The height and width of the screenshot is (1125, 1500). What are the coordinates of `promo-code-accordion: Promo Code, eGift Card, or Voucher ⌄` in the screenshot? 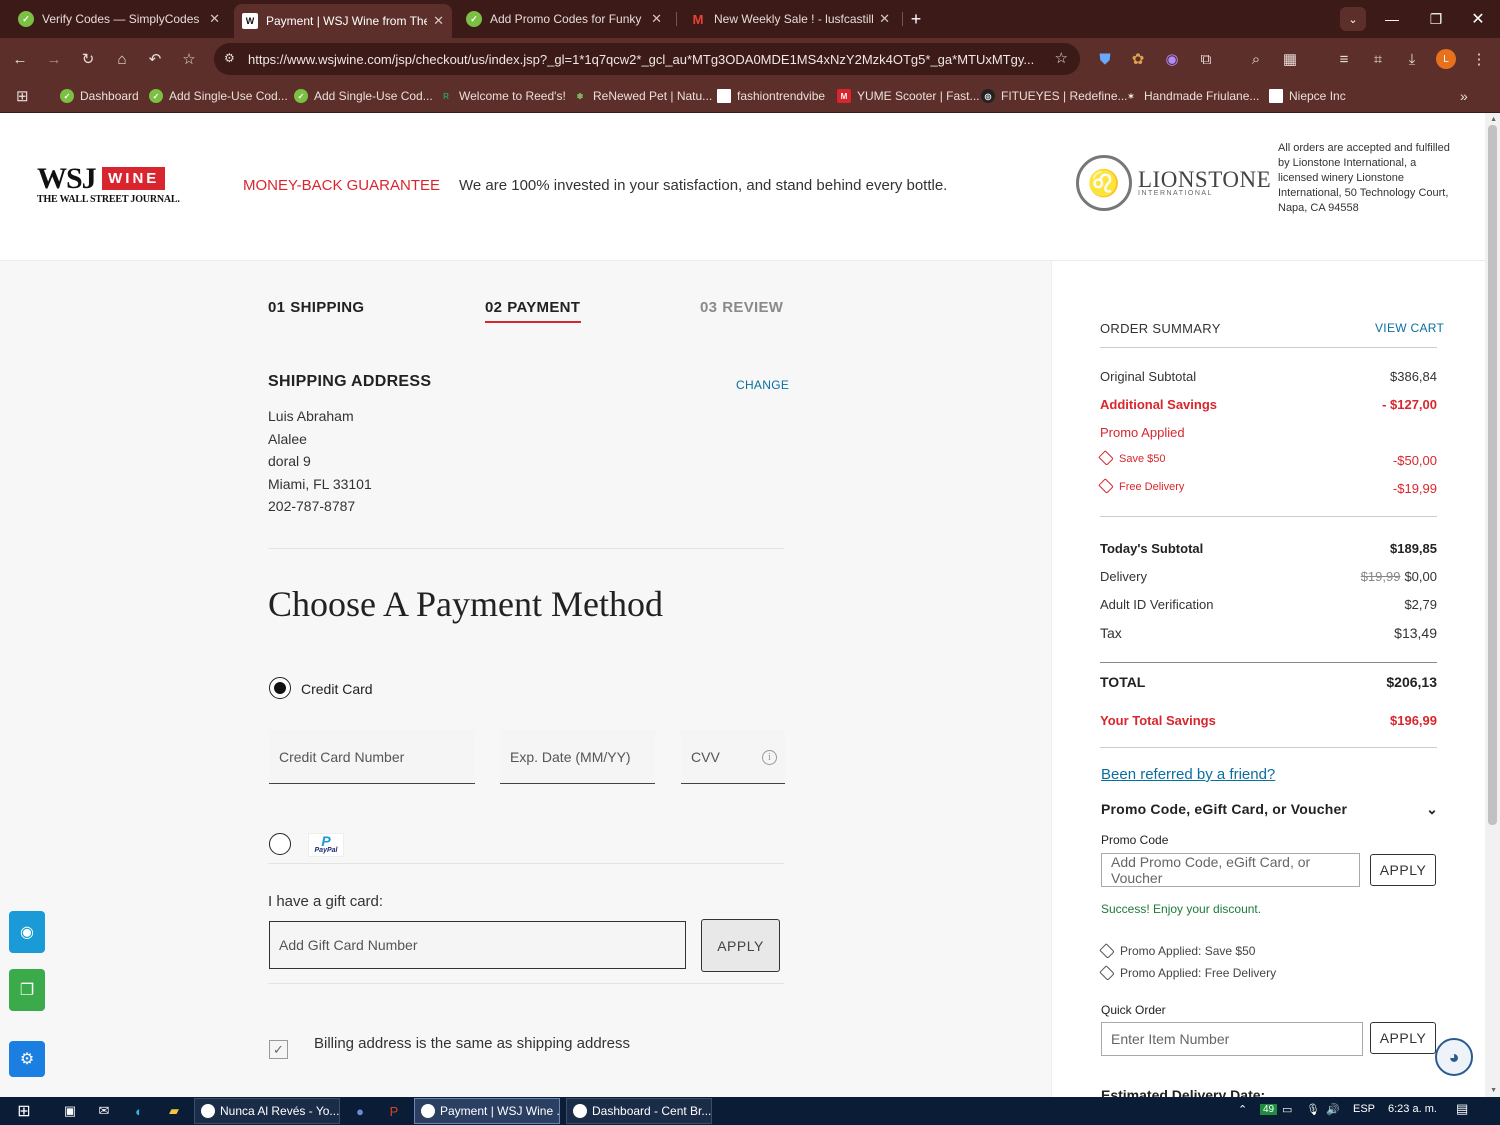 It's located at (1269, 809).